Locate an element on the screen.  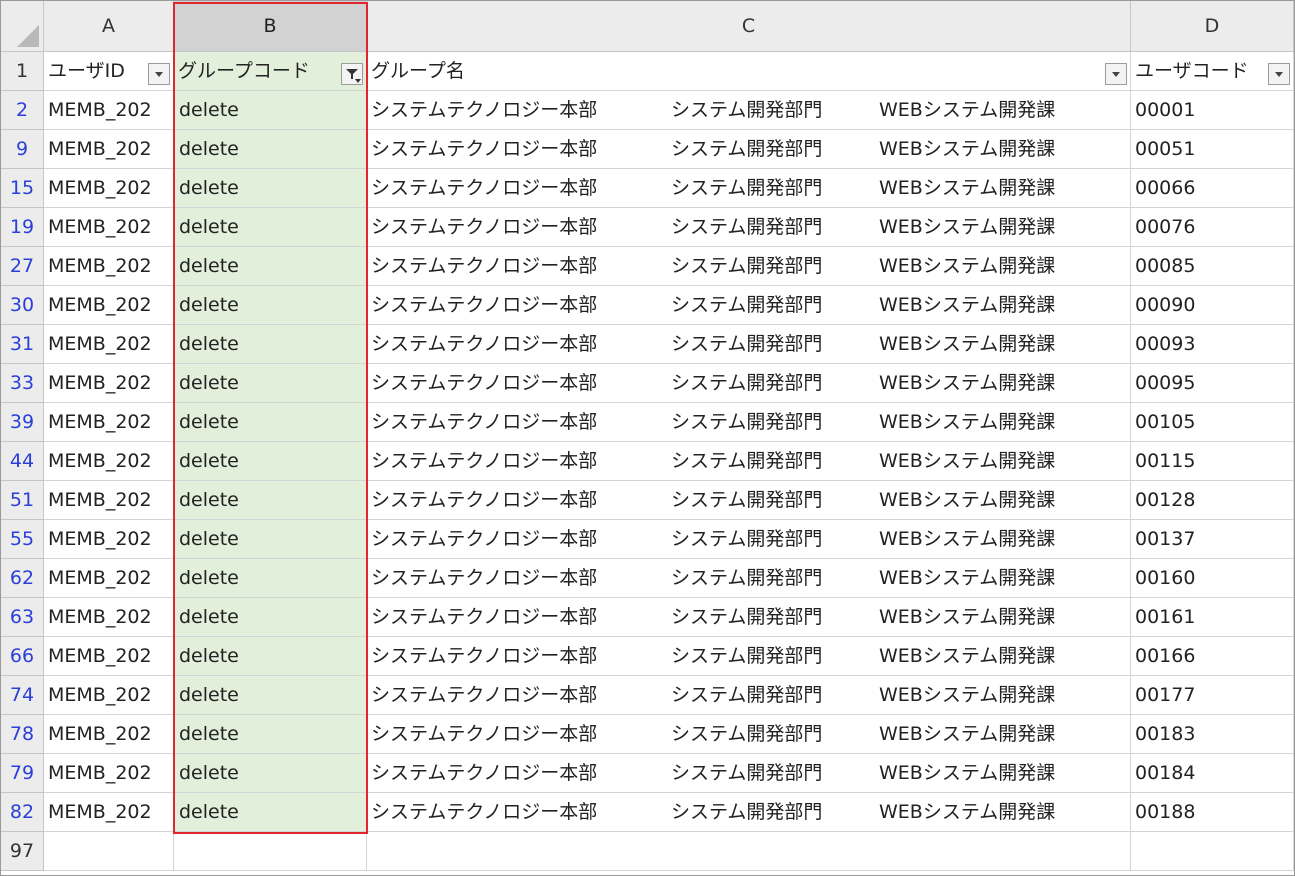
row-header: 15 is located at coordinates (22, 188).